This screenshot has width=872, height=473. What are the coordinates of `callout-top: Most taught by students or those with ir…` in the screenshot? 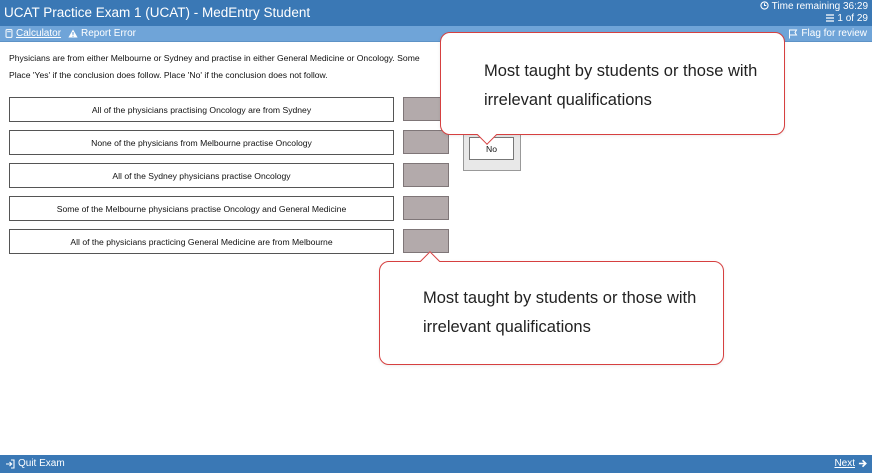 It's located at (612, 88).